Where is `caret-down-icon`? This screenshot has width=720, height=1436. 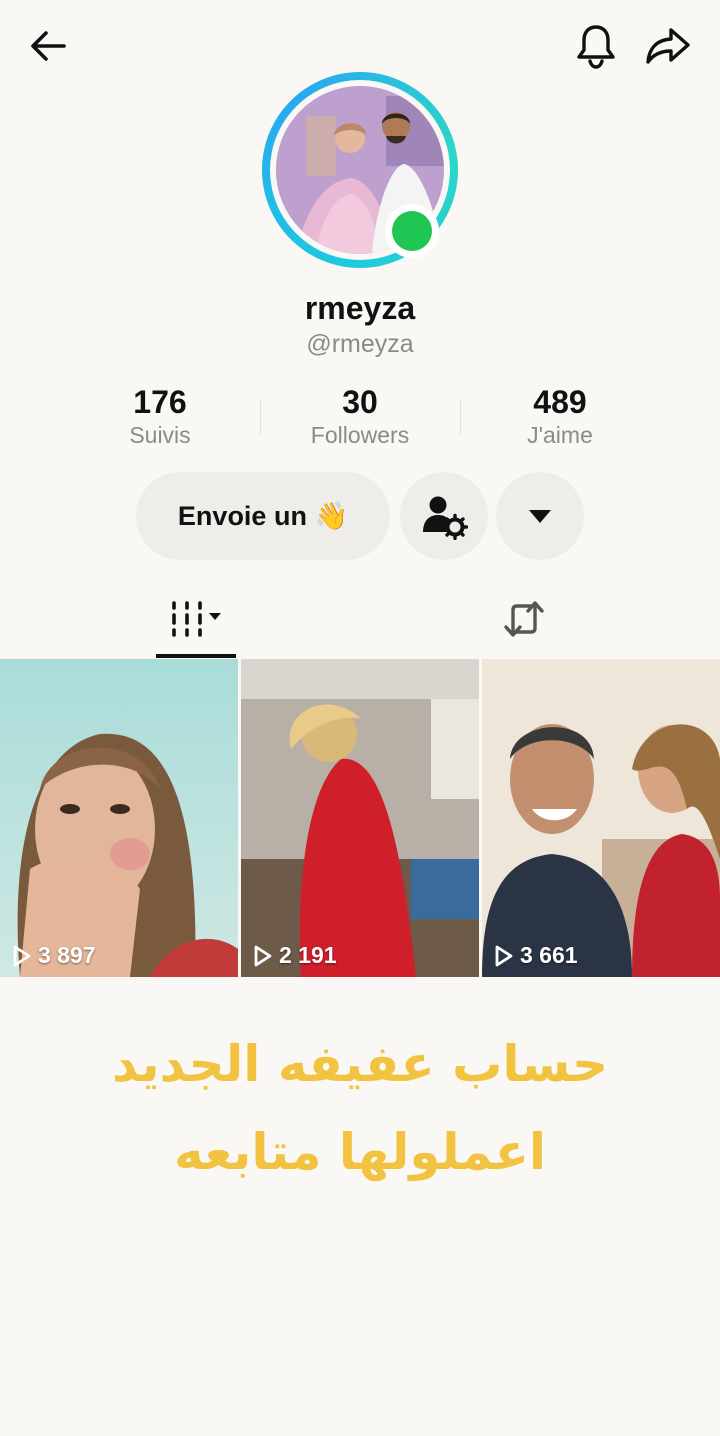 caret-down-icon is located at coordinates (540, 516).